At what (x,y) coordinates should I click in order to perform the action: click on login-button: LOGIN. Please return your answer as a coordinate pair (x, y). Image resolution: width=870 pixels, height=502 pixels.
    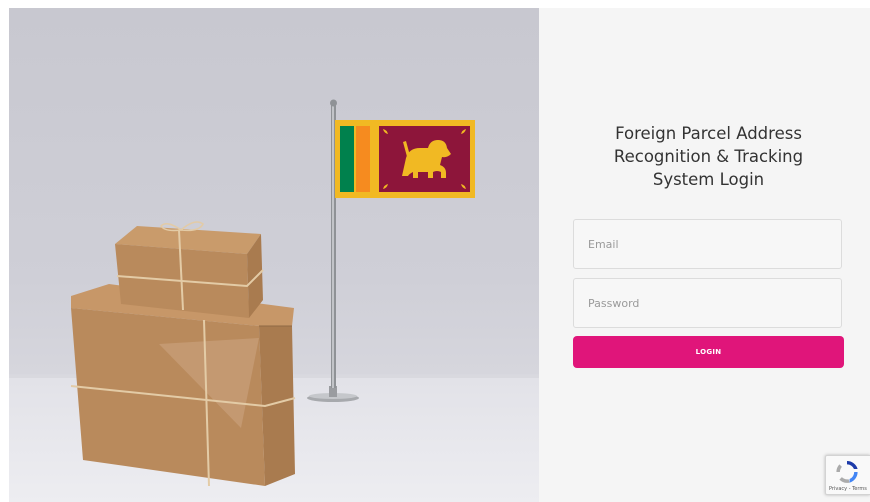
    Looking at the image, I should click on (708, 352).